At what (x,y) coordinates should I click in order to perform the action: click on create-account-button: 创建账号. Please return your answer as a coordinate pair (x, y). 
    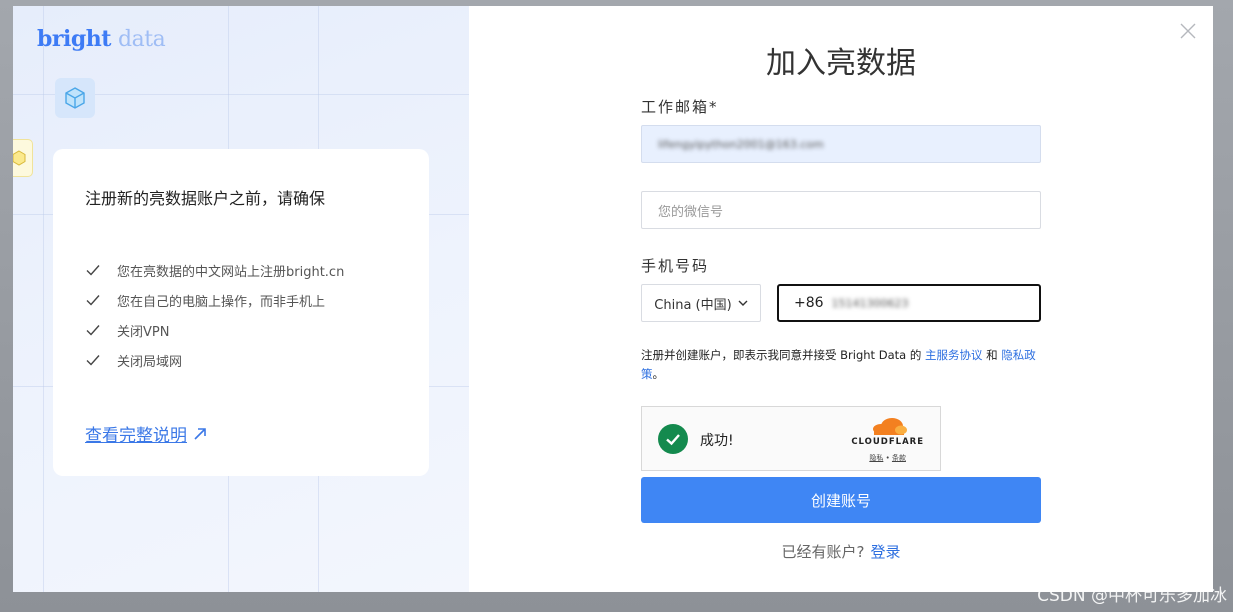
    Looking at the image, I should click on (841, 500).